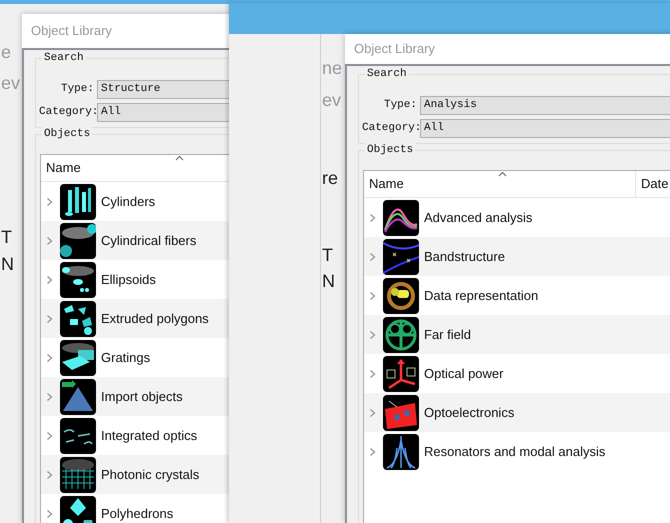  Describe the element at coordinates (128, 279) in the screenshot. I see `object-name: Ellipsoids` at that location.